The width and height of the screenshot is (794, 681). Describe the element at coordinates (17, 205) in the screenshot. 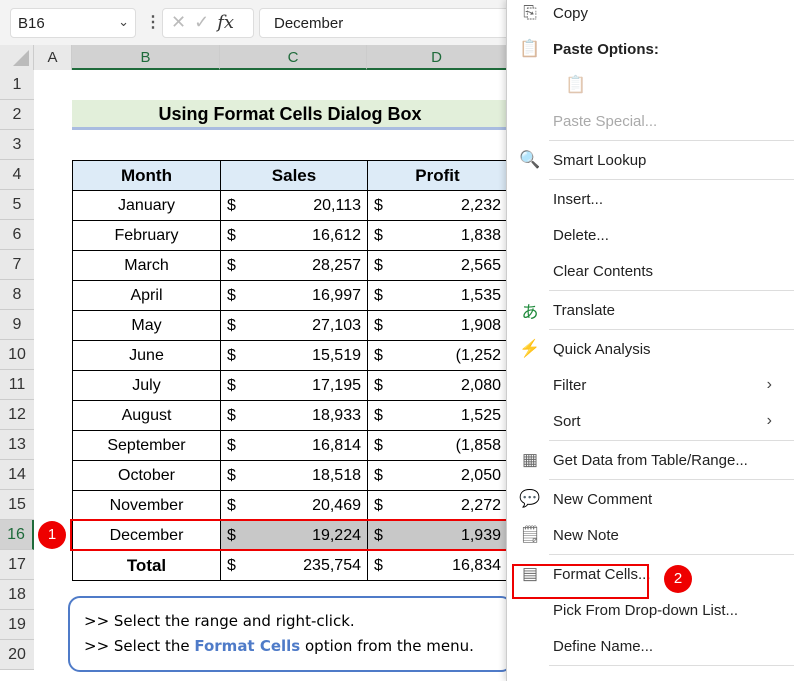

I see `row-header-5: 5` at that location.